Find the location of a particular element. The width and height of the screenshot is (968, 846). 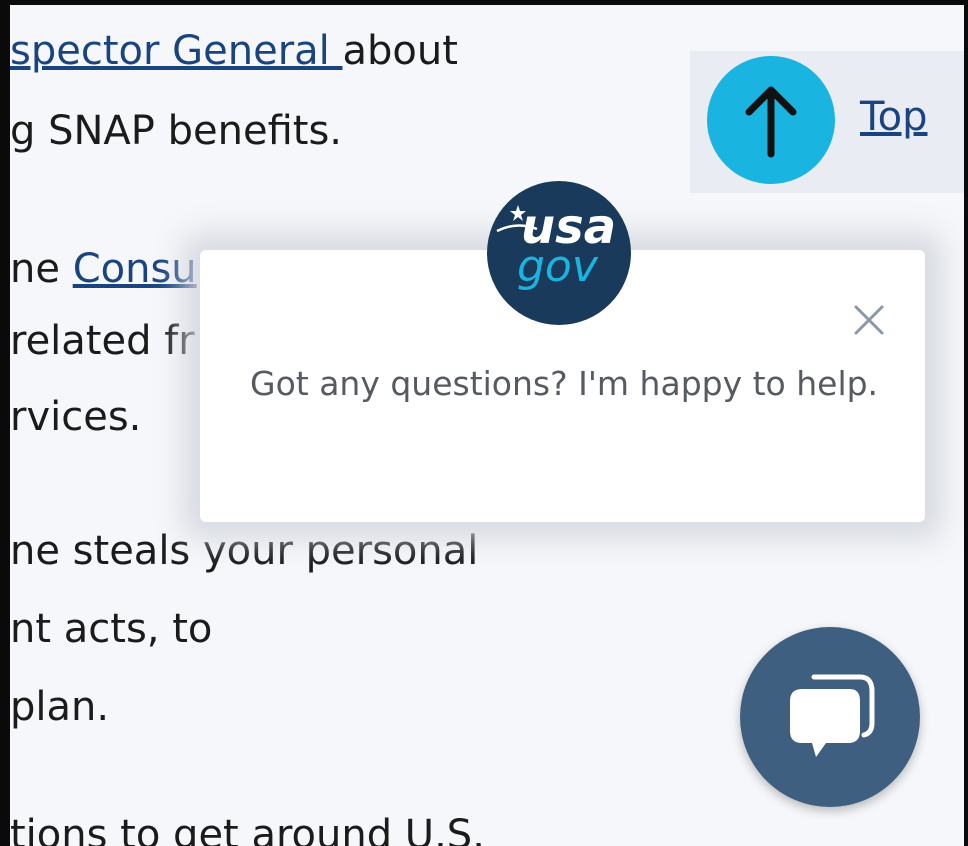

arrow-up-icon is located at coordinates (771, 122).